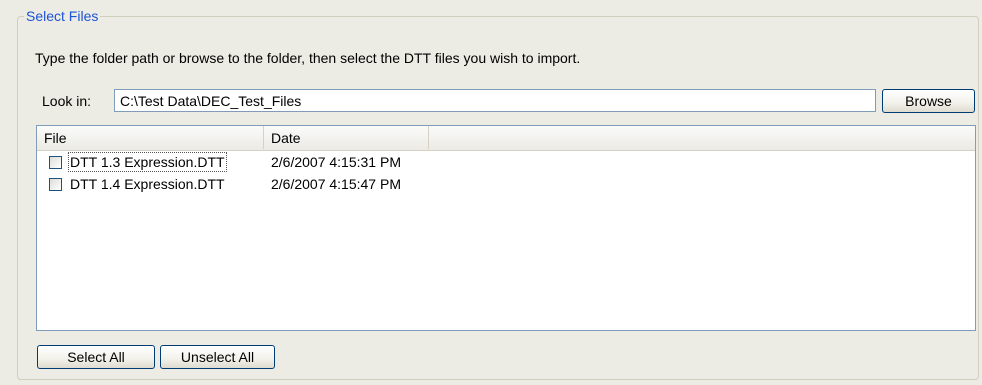 The width and height of the screenshot is (982, 385). What do you see at coordinates (336, 184) in the screenshot?
I see `file-date: 2/6/2007 4:15:47 PM` at bounding box center [336, 184].